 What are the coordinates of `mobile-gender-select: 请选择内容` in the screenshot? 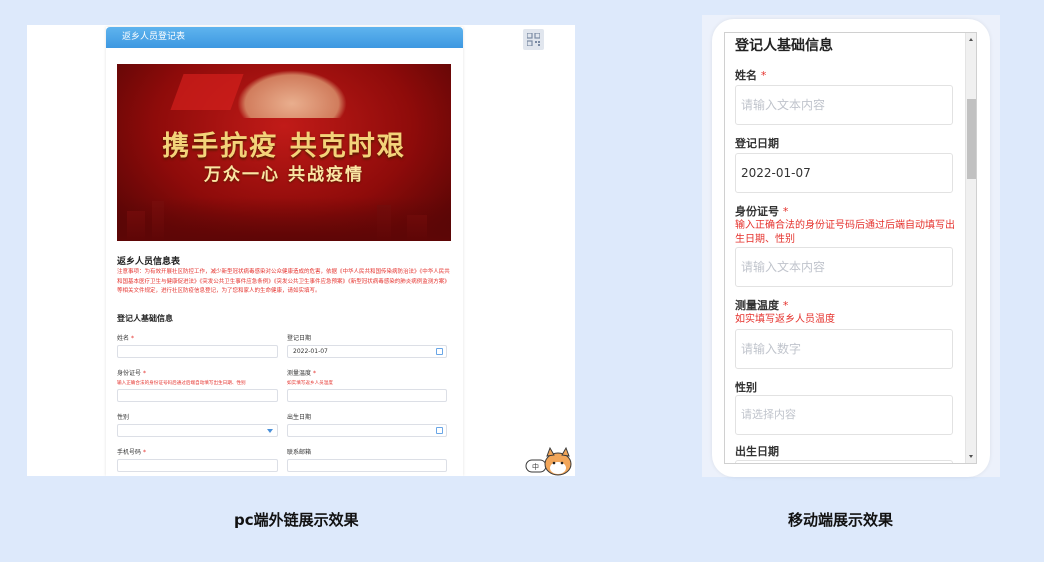 It's located at (844, 415).